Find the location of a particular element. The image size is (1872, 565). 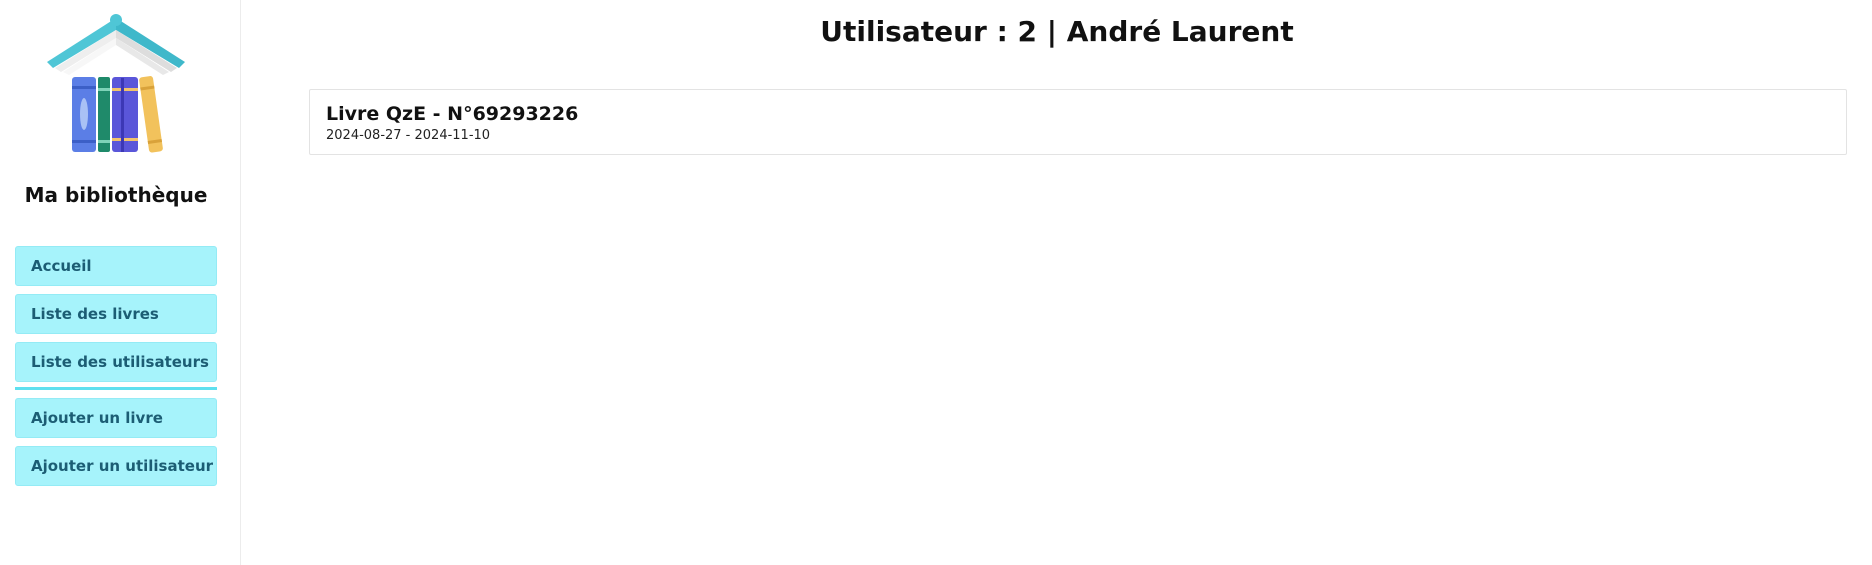

nav-divider is located at coordinates (116, 388).